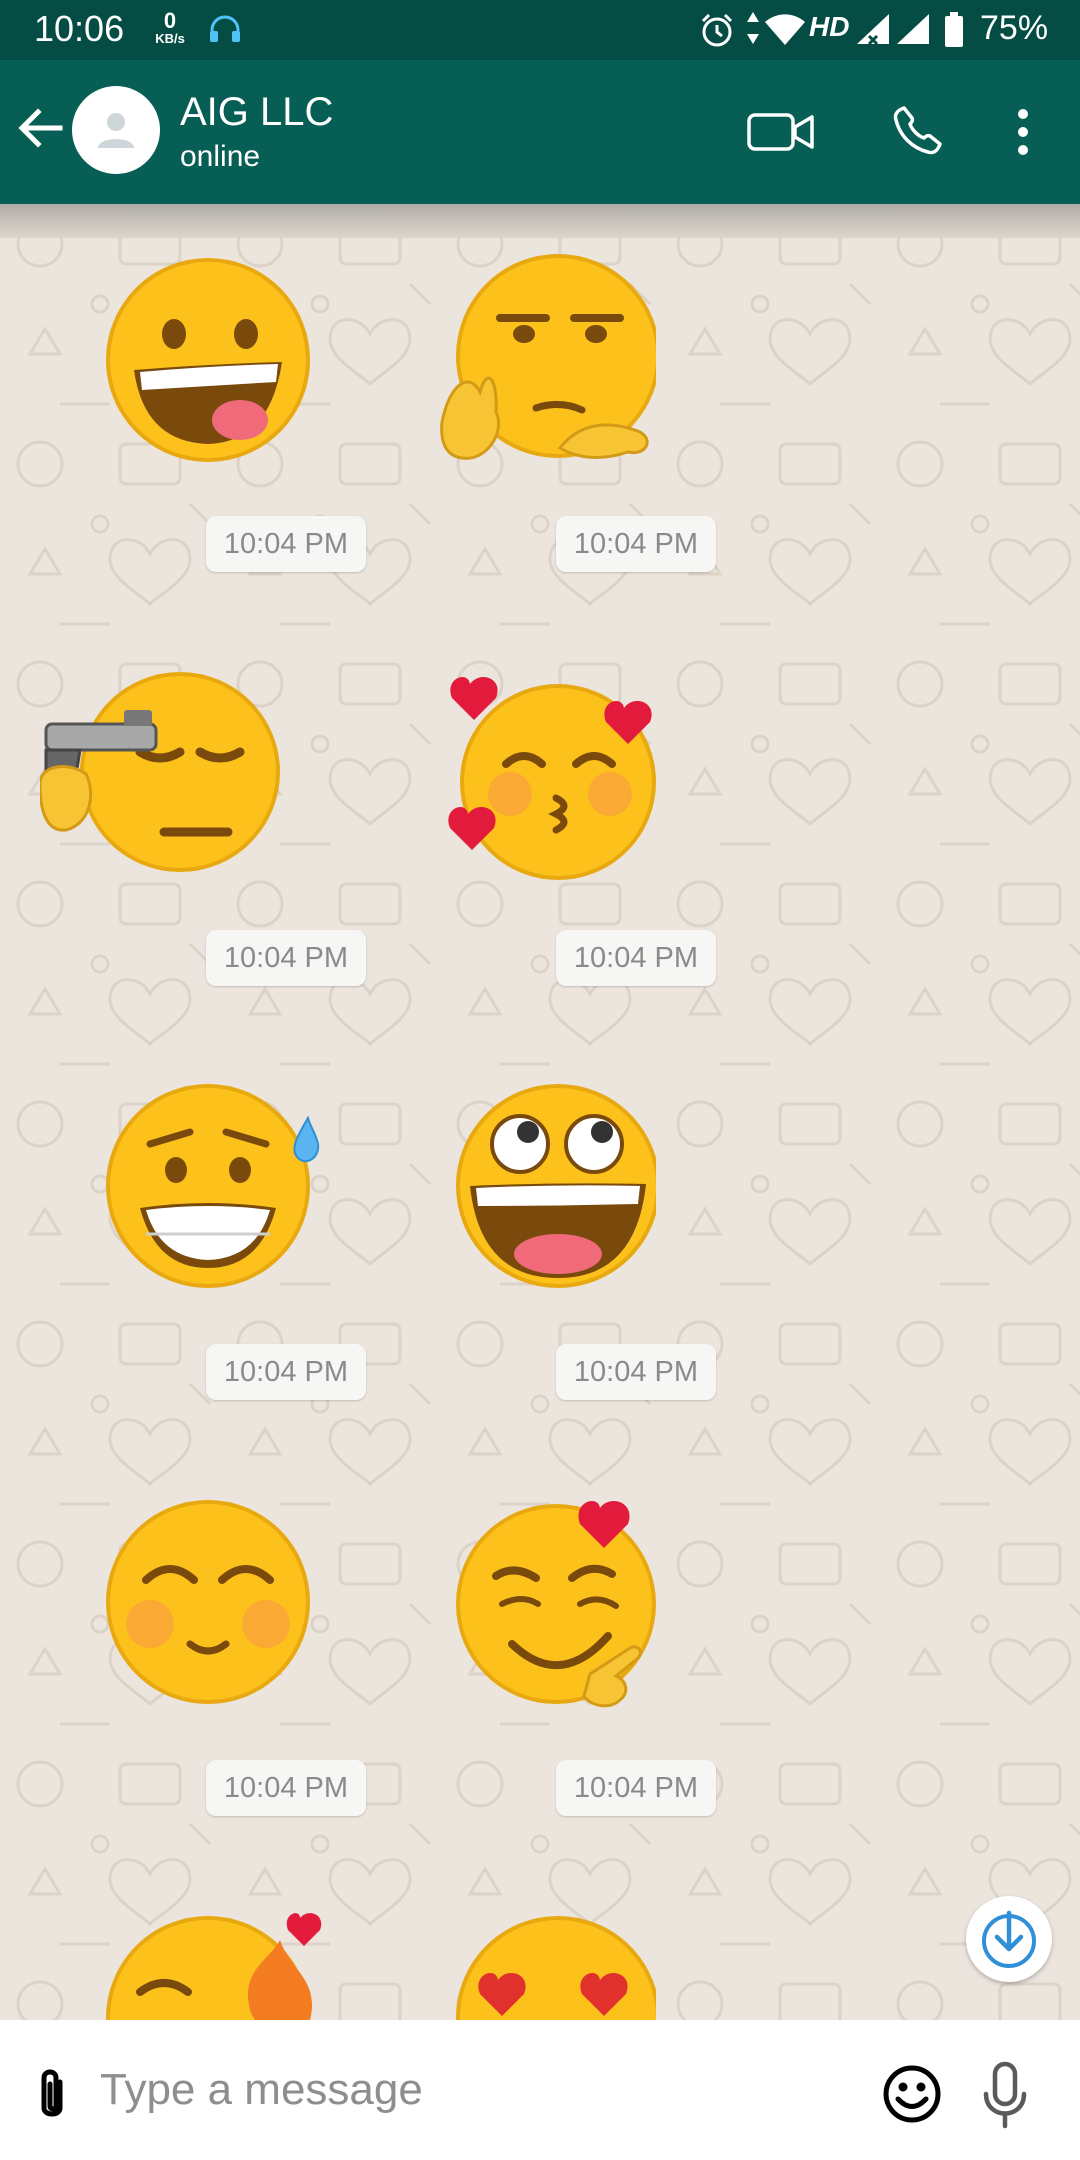 The height and width of the screenshot is (2160, 1080). I want to click on smirking-face-with-heart-sticker, so click(548, 1602).